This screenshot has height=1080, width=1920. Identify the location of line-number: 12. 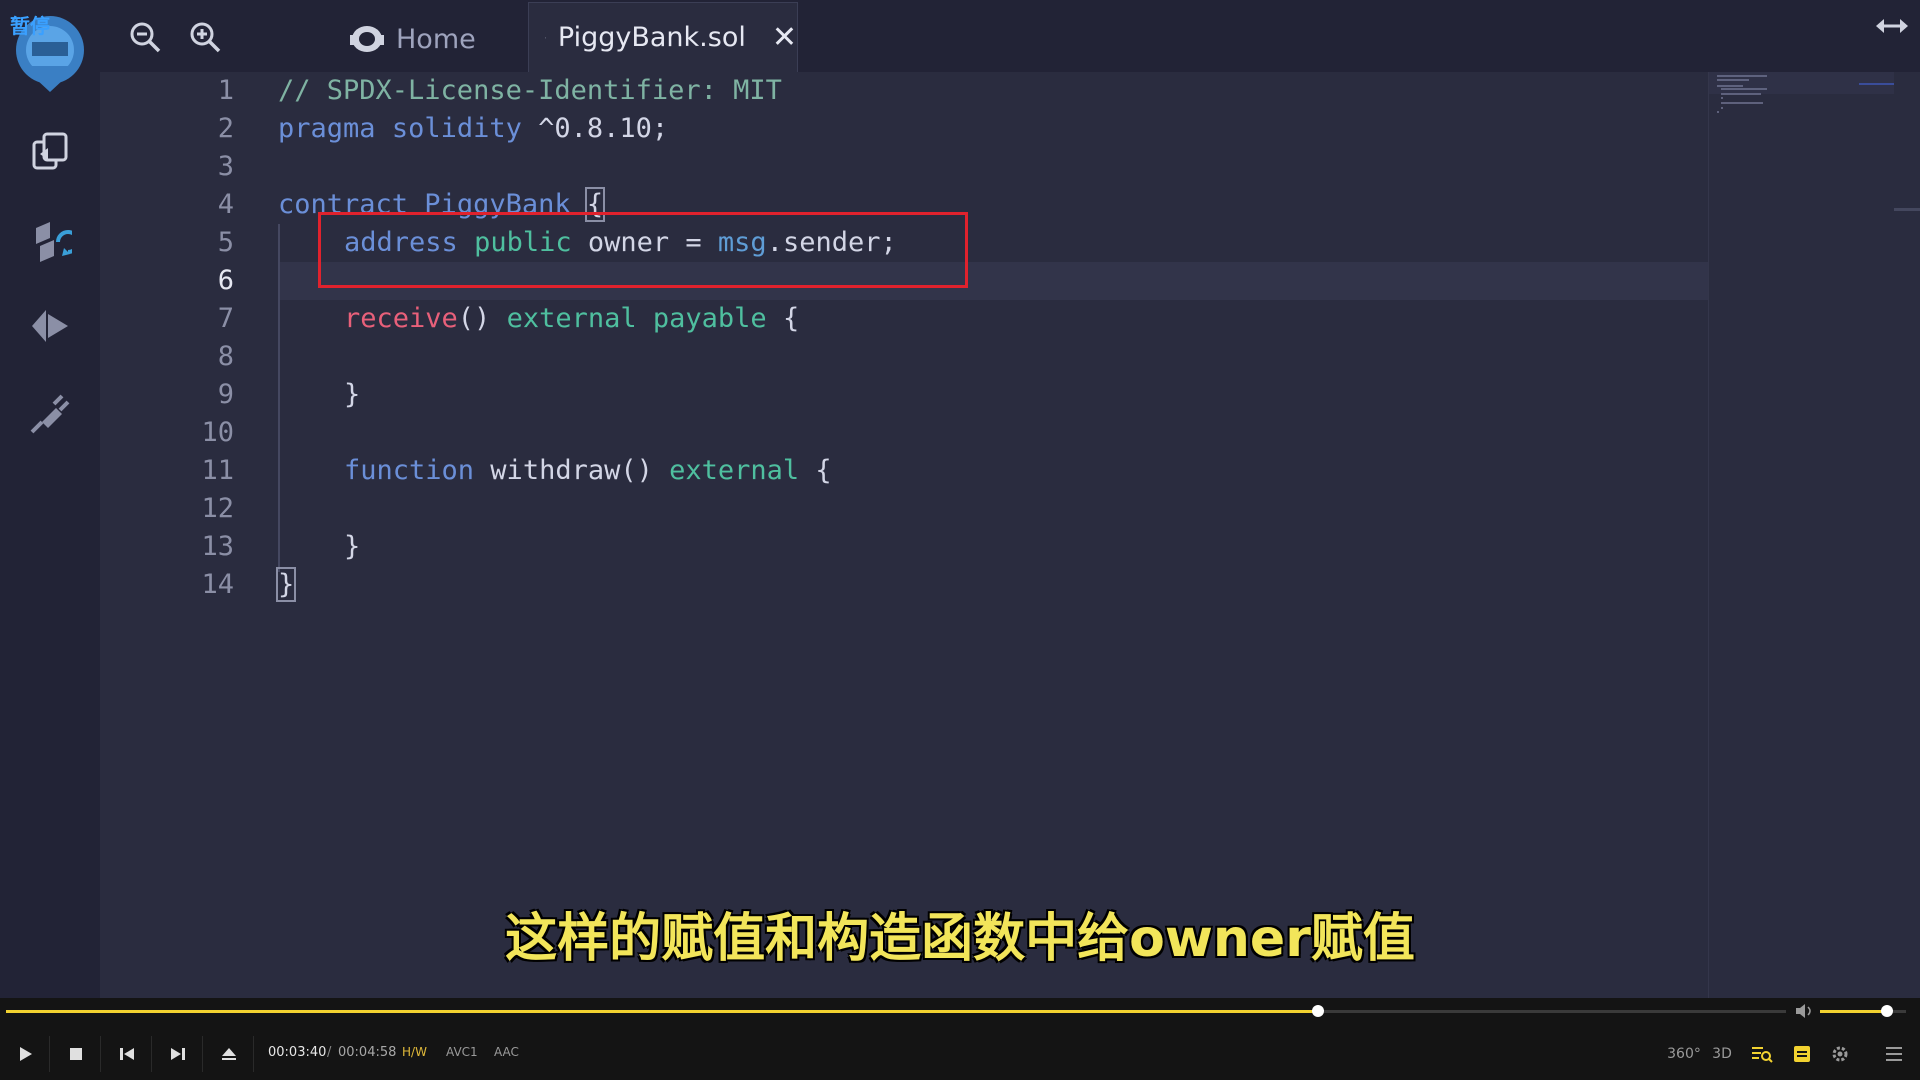
(217, 508).